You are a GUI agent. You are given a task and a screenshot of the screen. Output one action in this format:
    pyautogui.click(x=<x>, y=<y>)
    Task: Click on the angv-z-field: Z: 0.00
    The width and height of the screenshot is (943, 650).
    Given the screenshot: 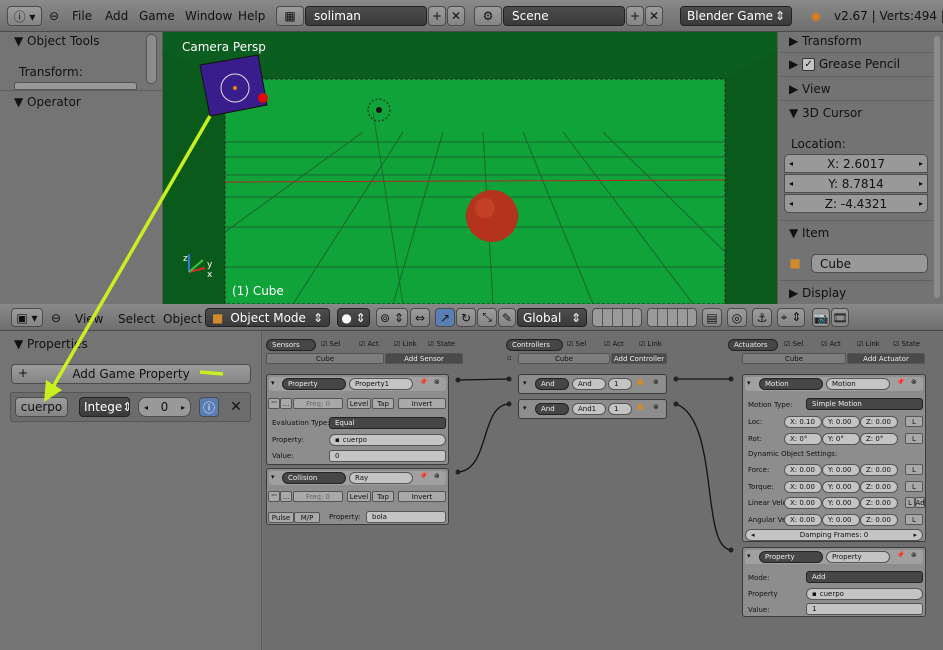 What is the action you would take?
    pyautogui.click(x=879, y=520)
    